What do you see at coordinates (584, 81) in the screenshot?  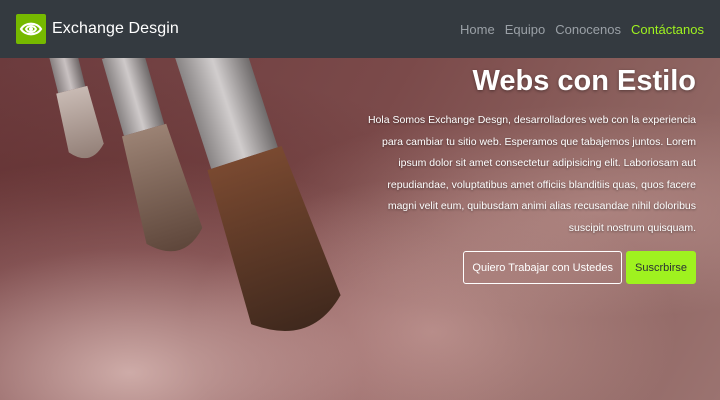 I see `hero-title: Webs con Estilo` at bounding box center [584, 81].